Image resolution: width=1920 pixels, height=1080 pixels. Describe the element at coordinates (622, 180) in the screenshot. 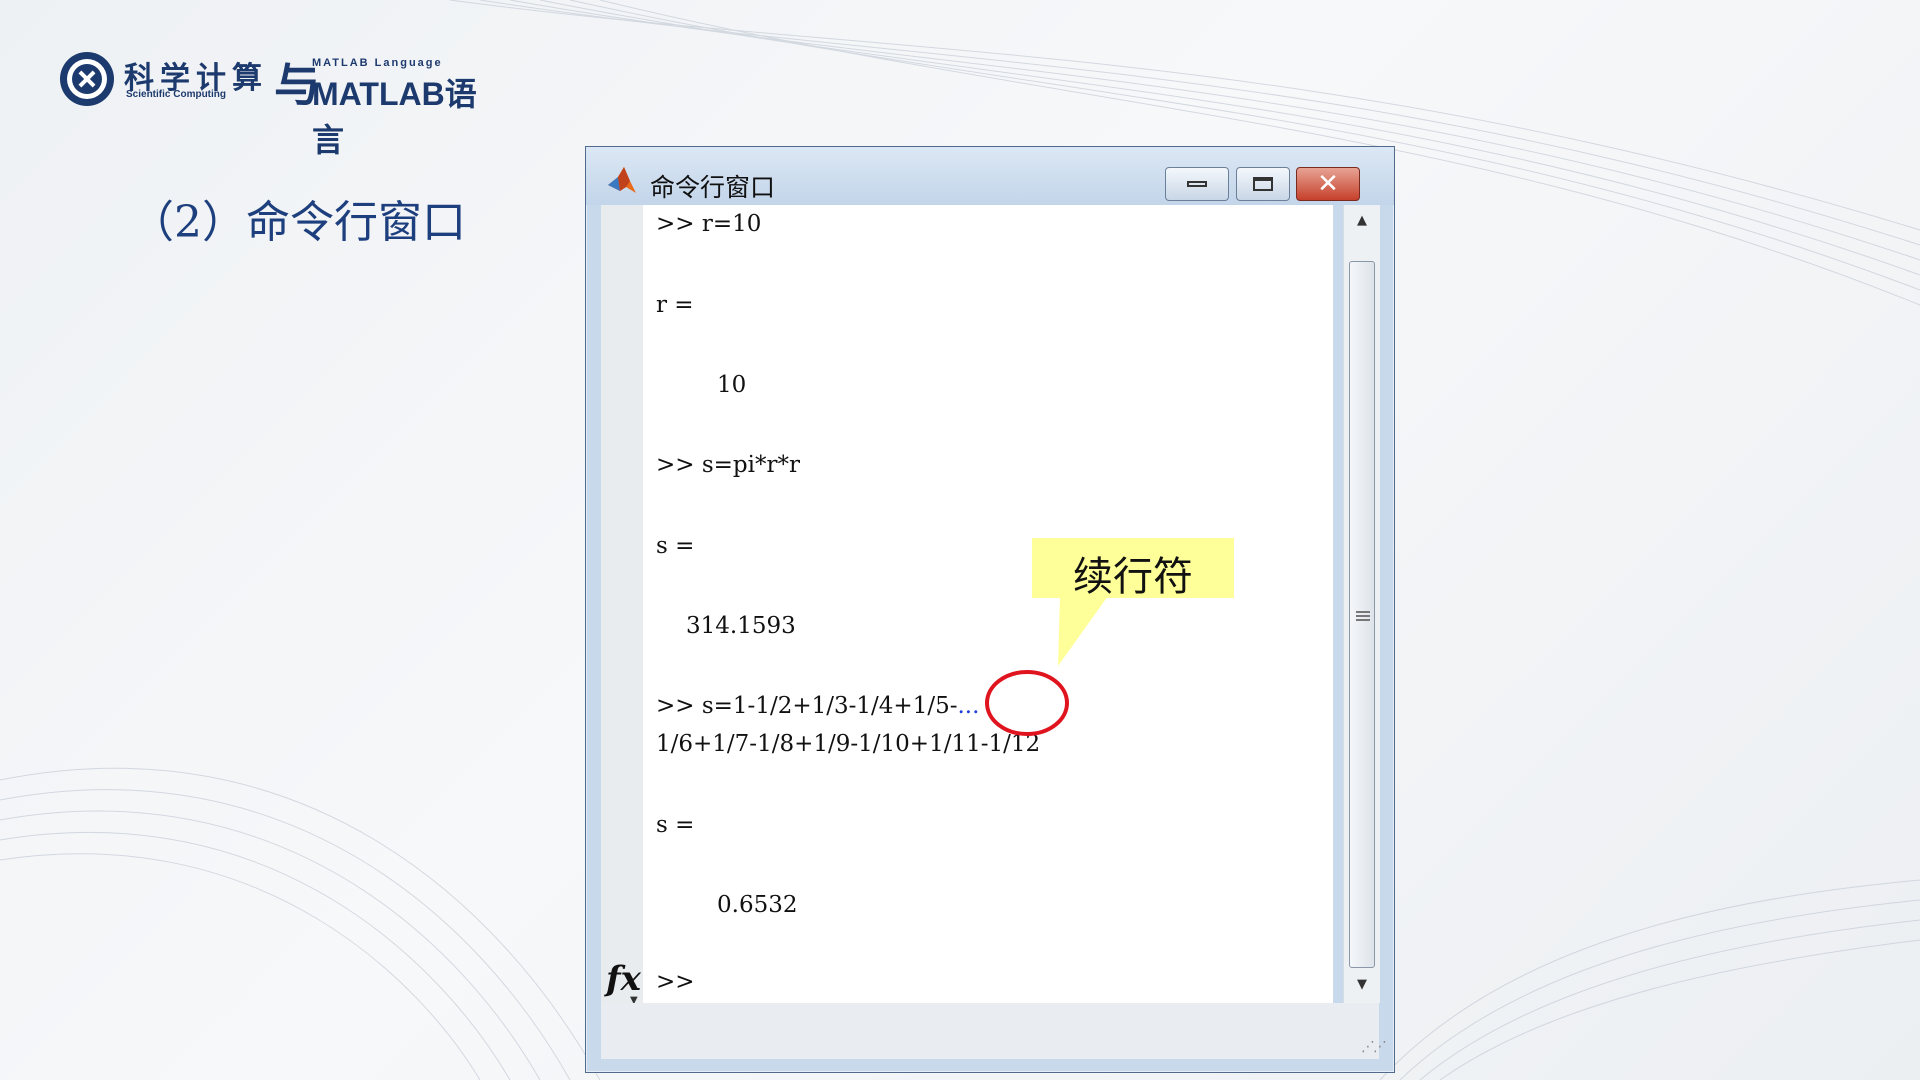

I see `matlab-logo-icon` at that location.